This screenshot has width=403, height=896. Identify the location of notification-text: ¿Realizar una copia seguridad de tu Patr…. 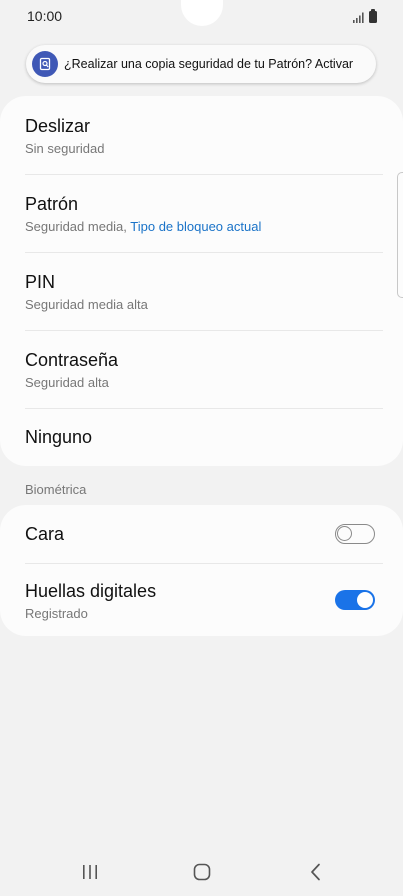
(209, 64).